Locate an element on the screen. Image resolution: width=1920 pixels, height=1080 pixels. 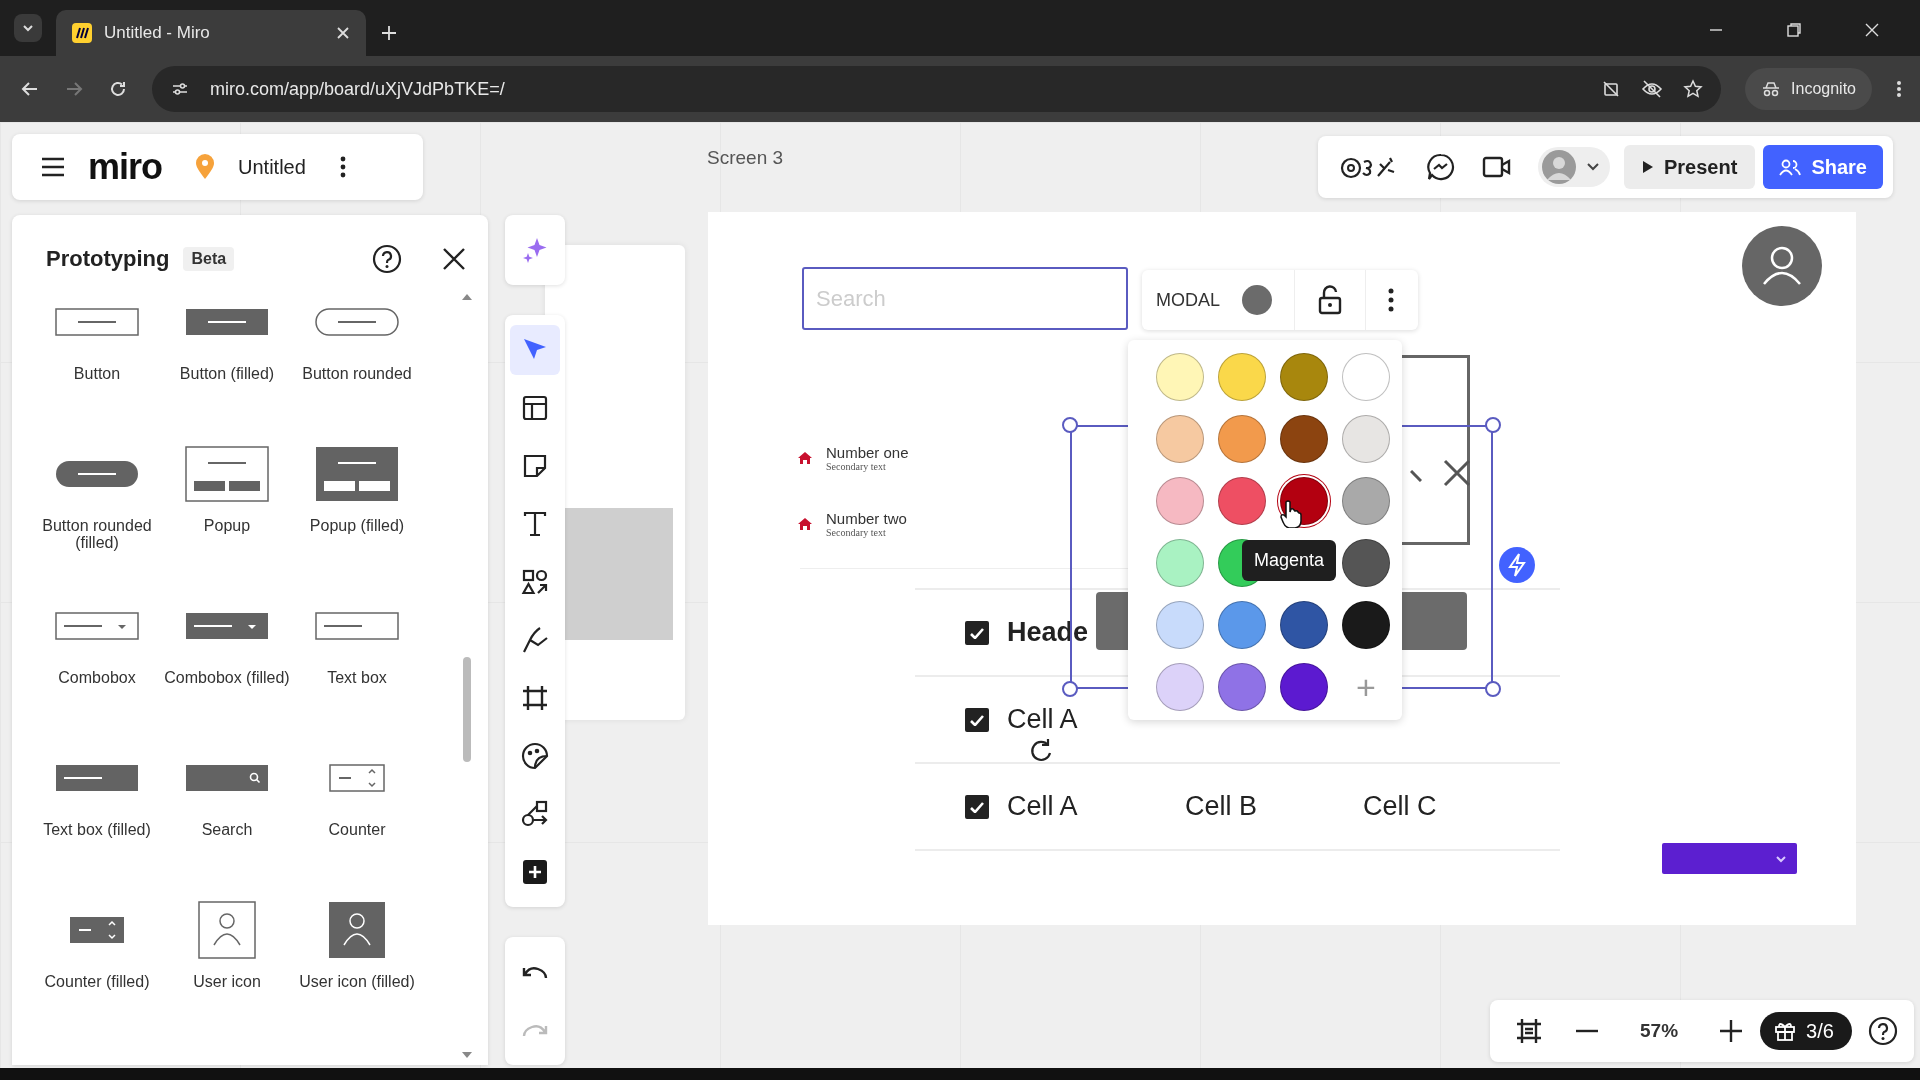
list-item-title: Number one is located at coordinates (867, 452).